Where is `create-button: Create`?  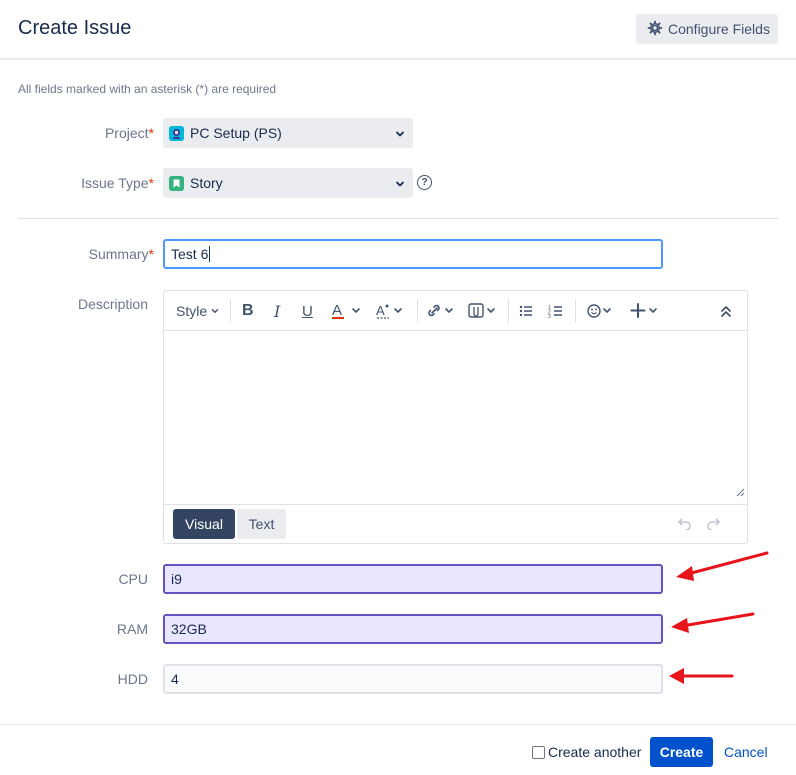 create-button: Create is located at coordinates (681, 752).